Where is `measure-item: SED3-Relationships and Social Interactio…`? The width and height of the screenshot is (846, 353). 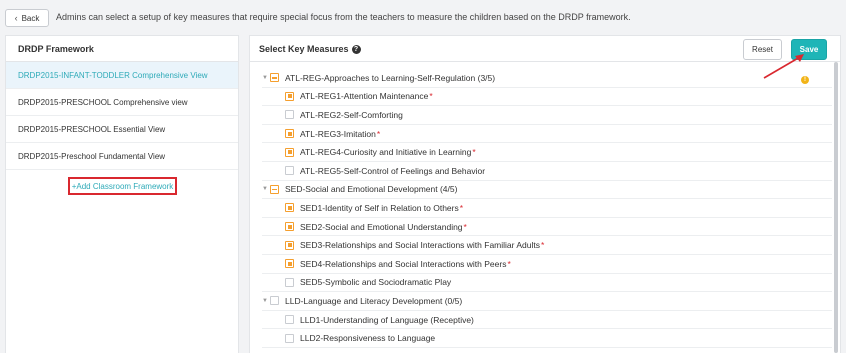
measure-item: SED3-Relationships and Social Interactio… is located at coordinates (547, 245).